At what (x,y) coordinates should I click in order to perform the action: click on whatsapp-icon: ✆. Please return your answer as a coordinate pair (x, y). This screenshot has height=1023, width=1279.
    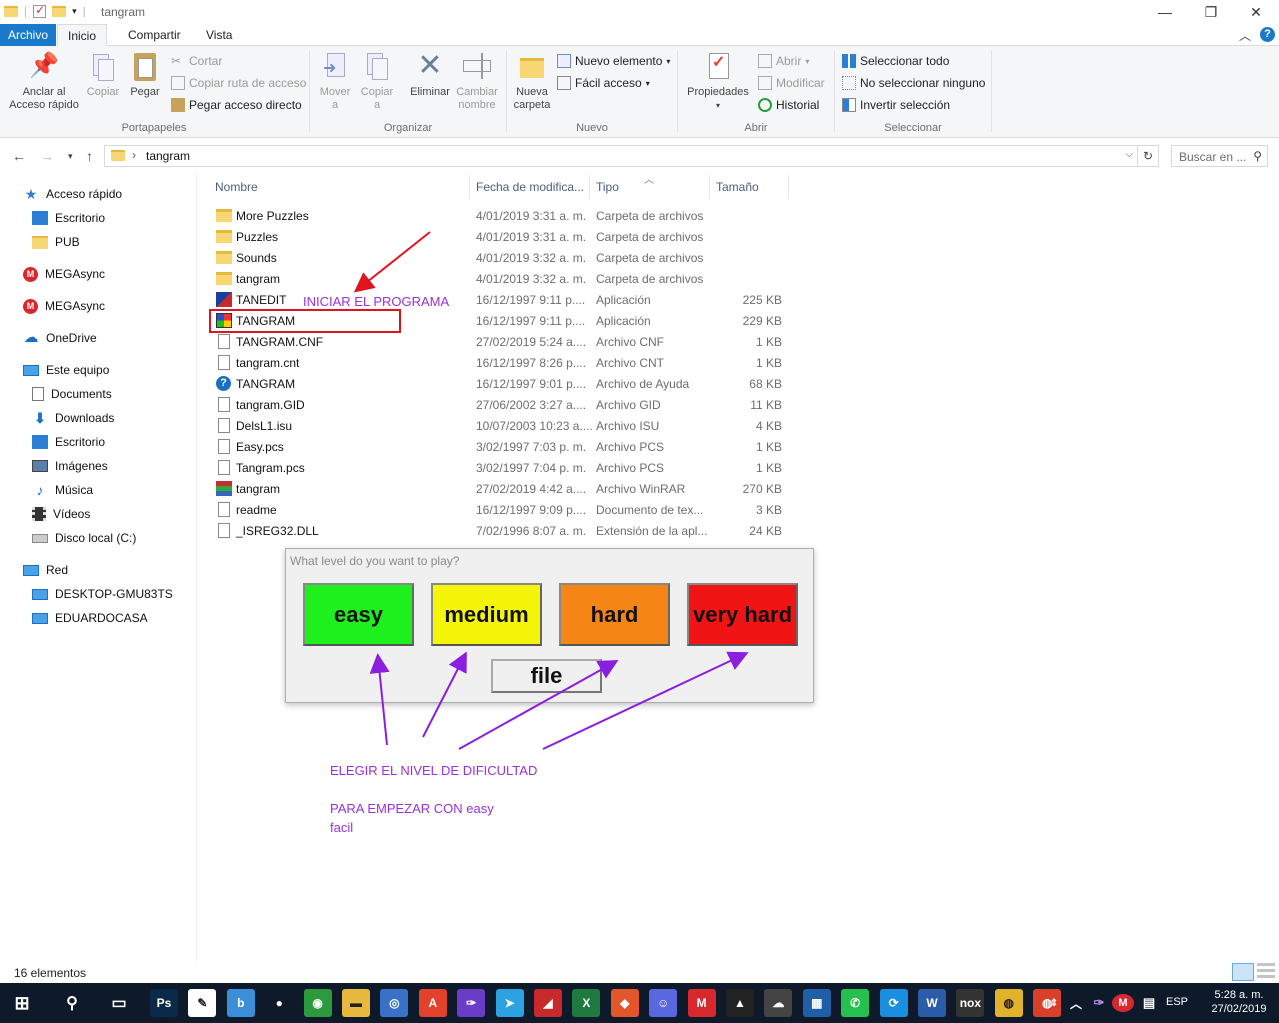
    Looking at the image, I should click on (855, 1003).